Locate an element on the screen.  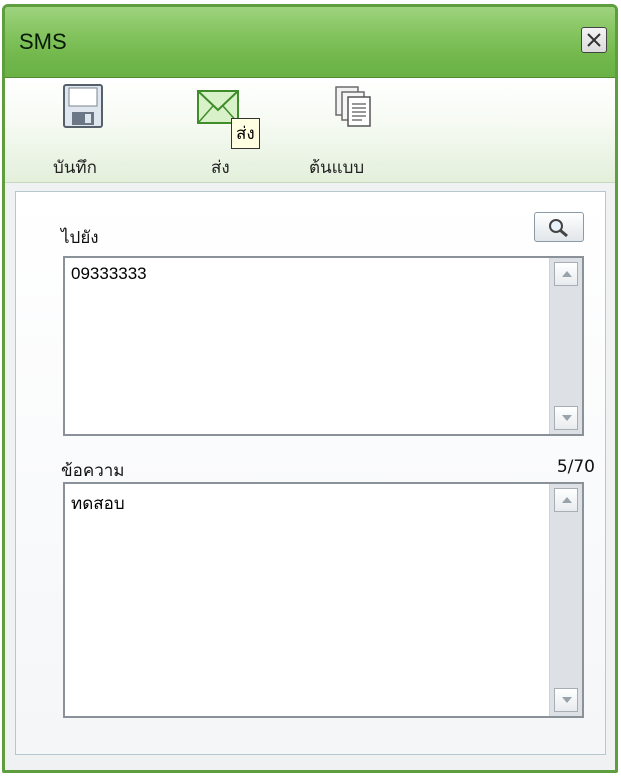
magnifier-icon is located at coordinates (558, 228).